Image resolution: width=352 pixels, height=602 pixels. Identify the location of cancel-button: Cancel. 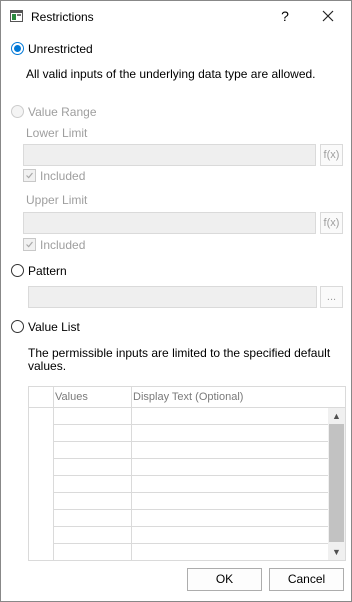
(306, 579).